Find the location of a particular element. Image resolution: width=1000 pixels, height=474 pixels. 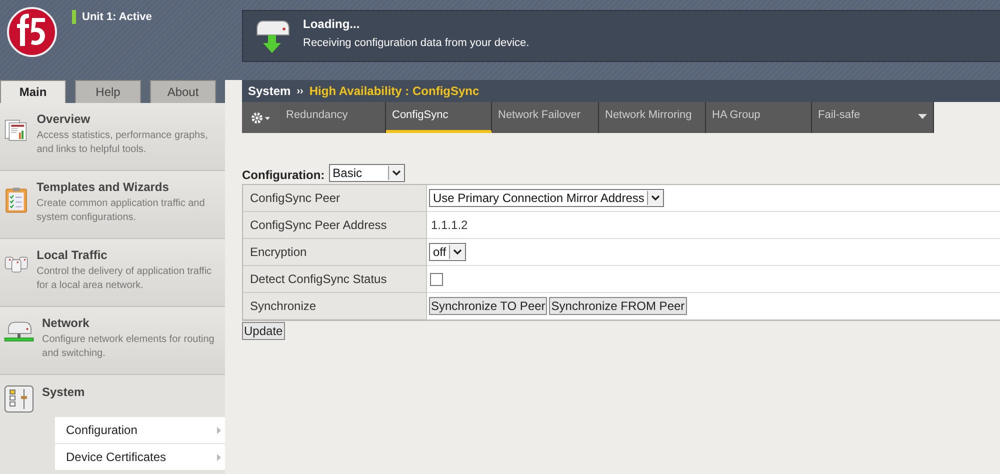

nav-tab: ConfigSync is located at coordinates (439, 117).